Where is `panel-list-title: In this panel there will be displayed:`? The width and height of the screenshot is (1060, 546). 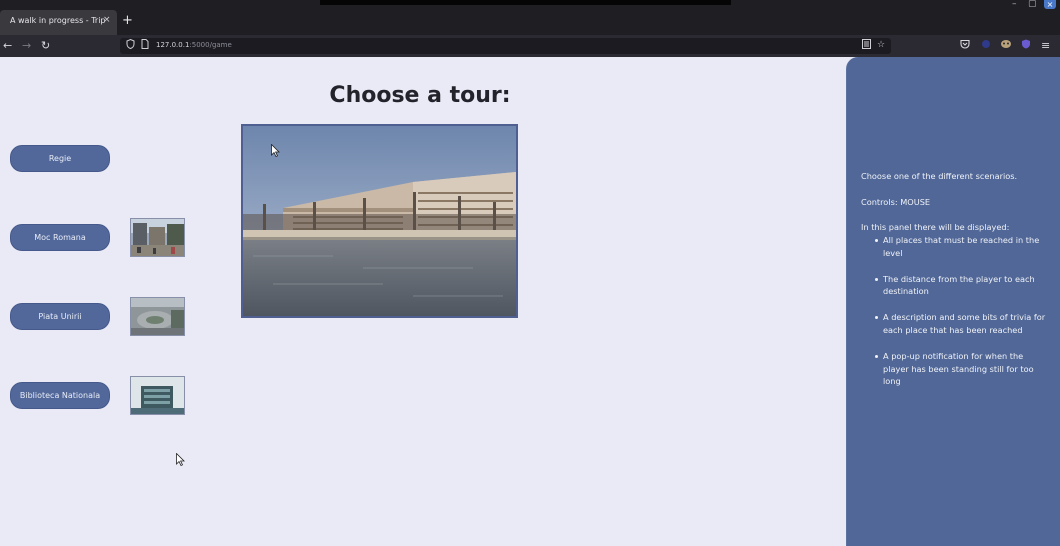 panel-list-title: In this panel there will be displayed: is located at coordinates (935, 227).